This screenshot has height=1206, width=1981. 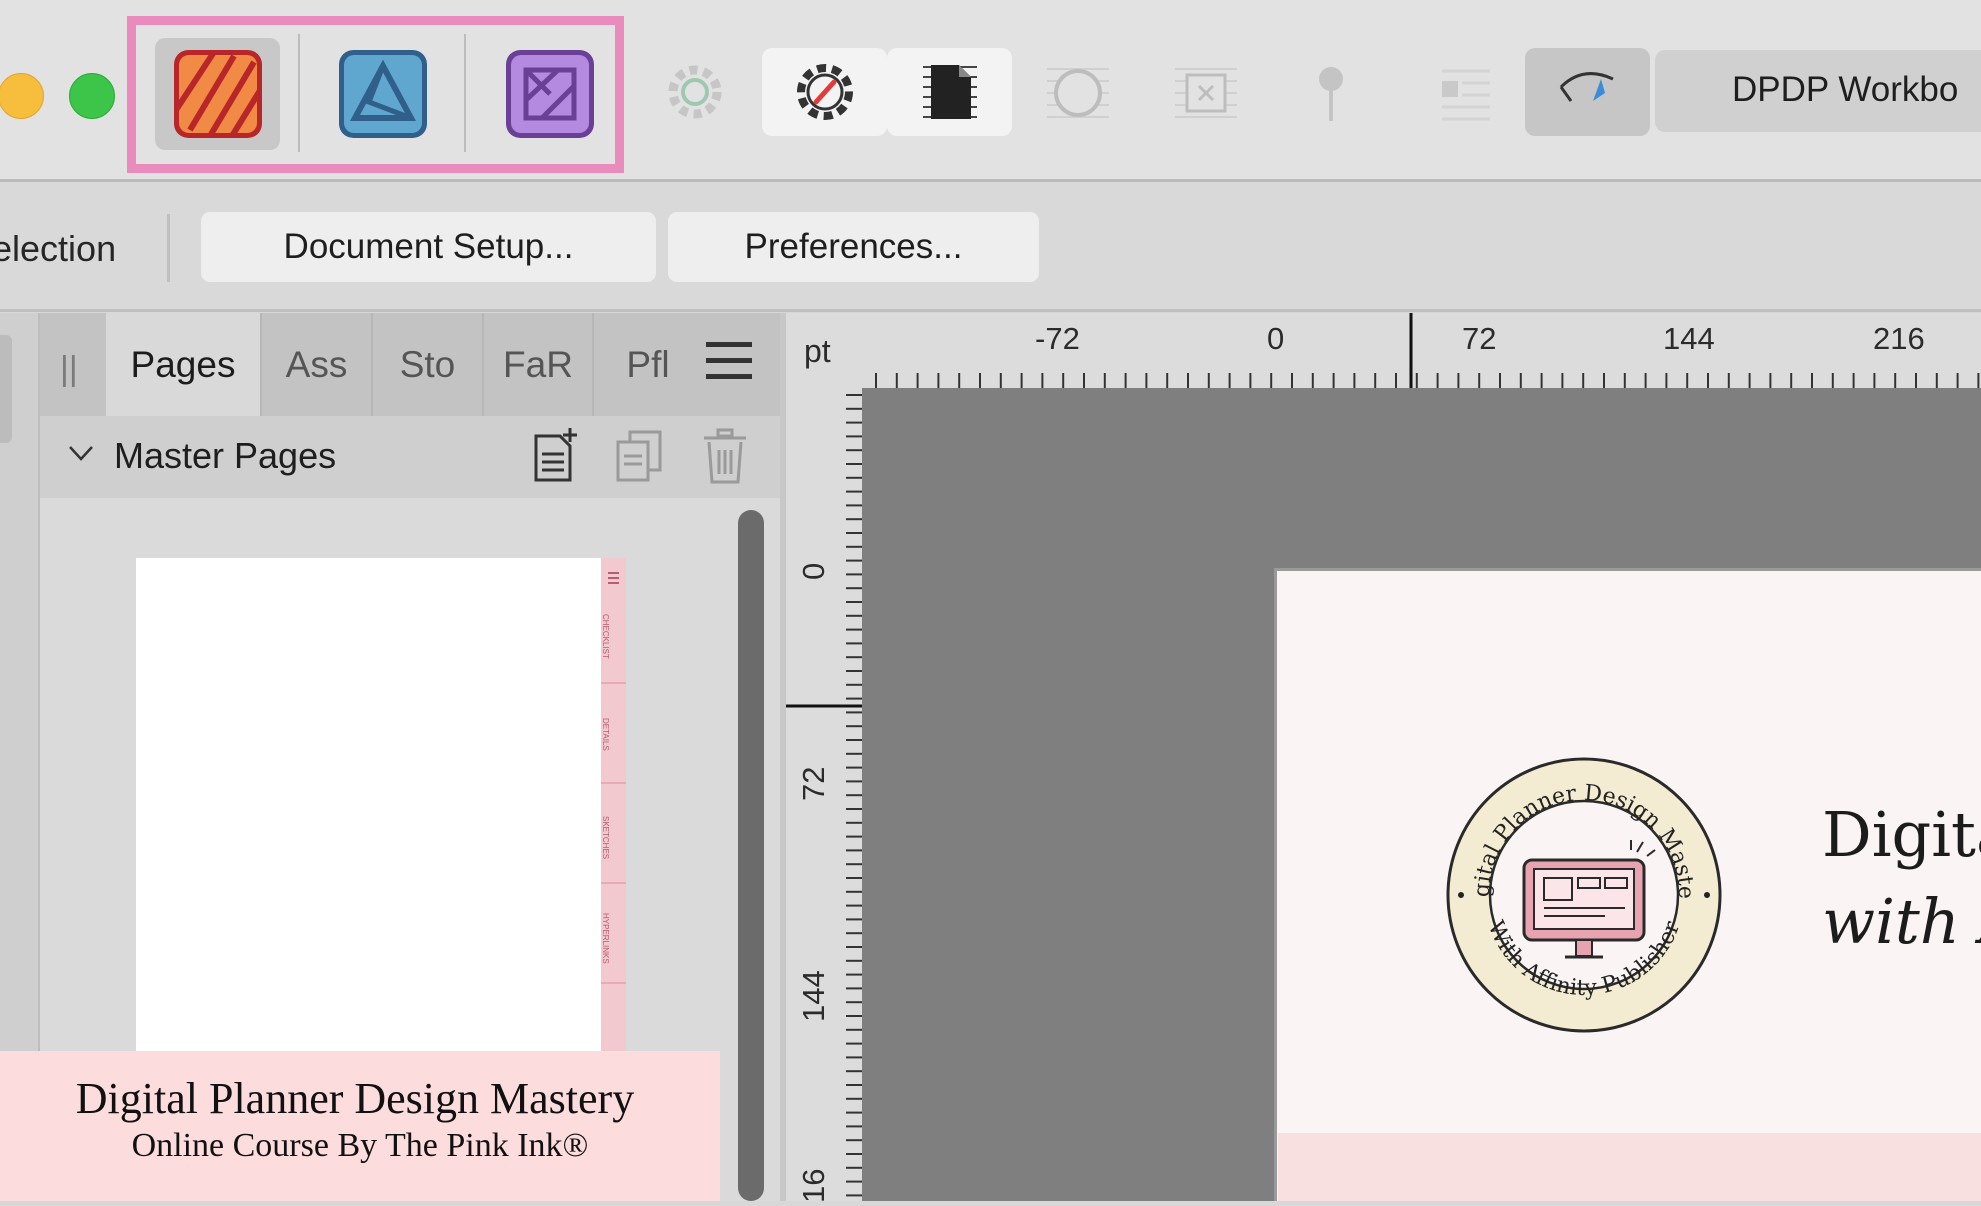 What do you see at coordinates (1586, 87) in the screenshot?
I see `preflight-icon` at bounding box center [1586, 87].